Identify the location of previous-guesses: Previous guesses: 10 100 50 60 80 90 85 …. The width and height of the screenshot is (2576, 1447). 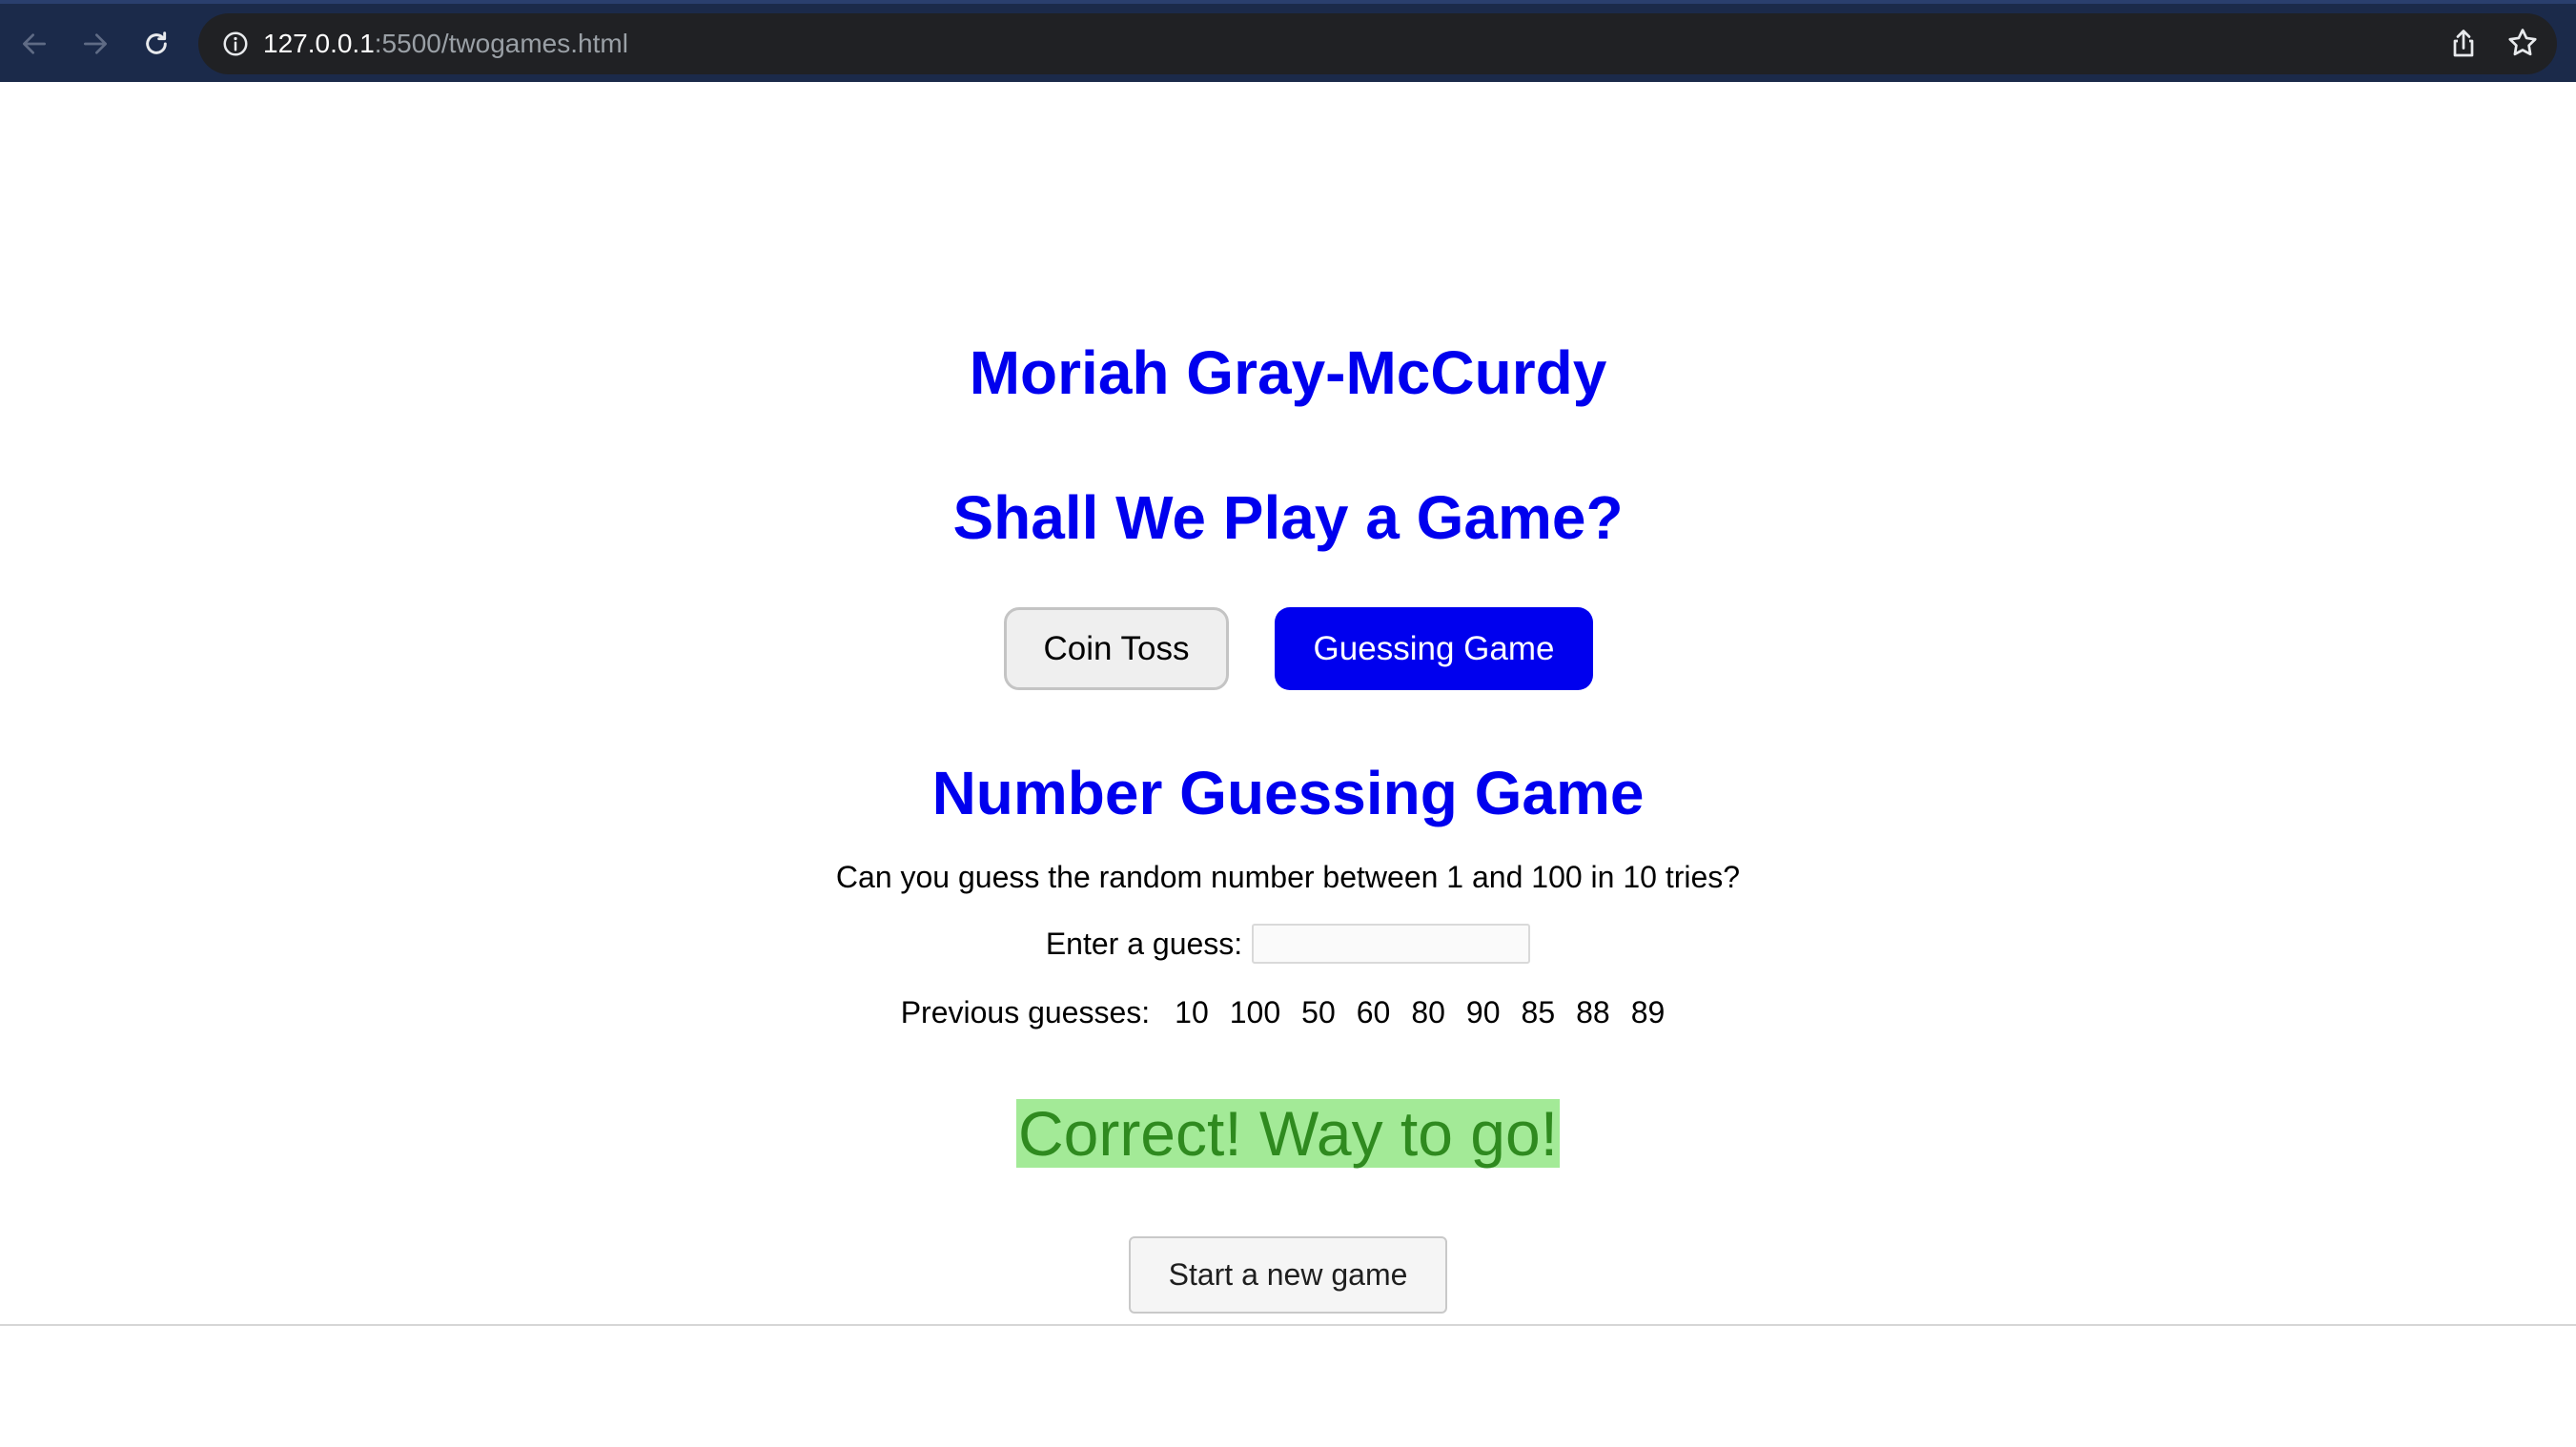
(1288, 1012).